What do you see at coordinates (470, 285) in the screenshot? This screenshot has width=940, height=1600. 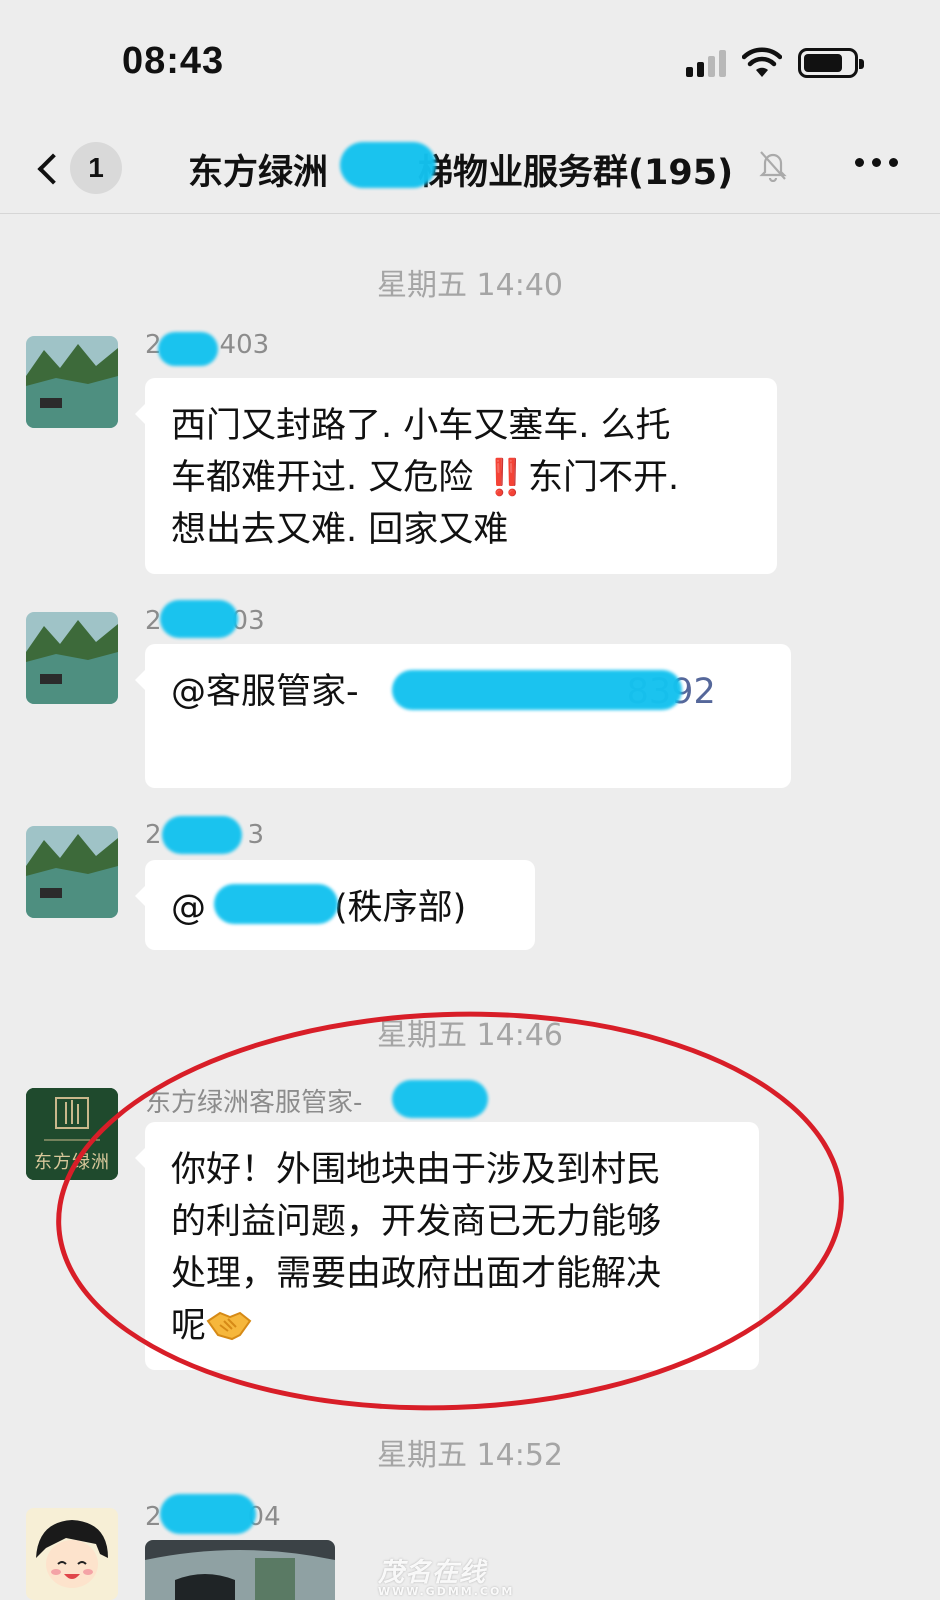 I see `timestamp: 星期五 14:40` at bounding box center [470, 285].